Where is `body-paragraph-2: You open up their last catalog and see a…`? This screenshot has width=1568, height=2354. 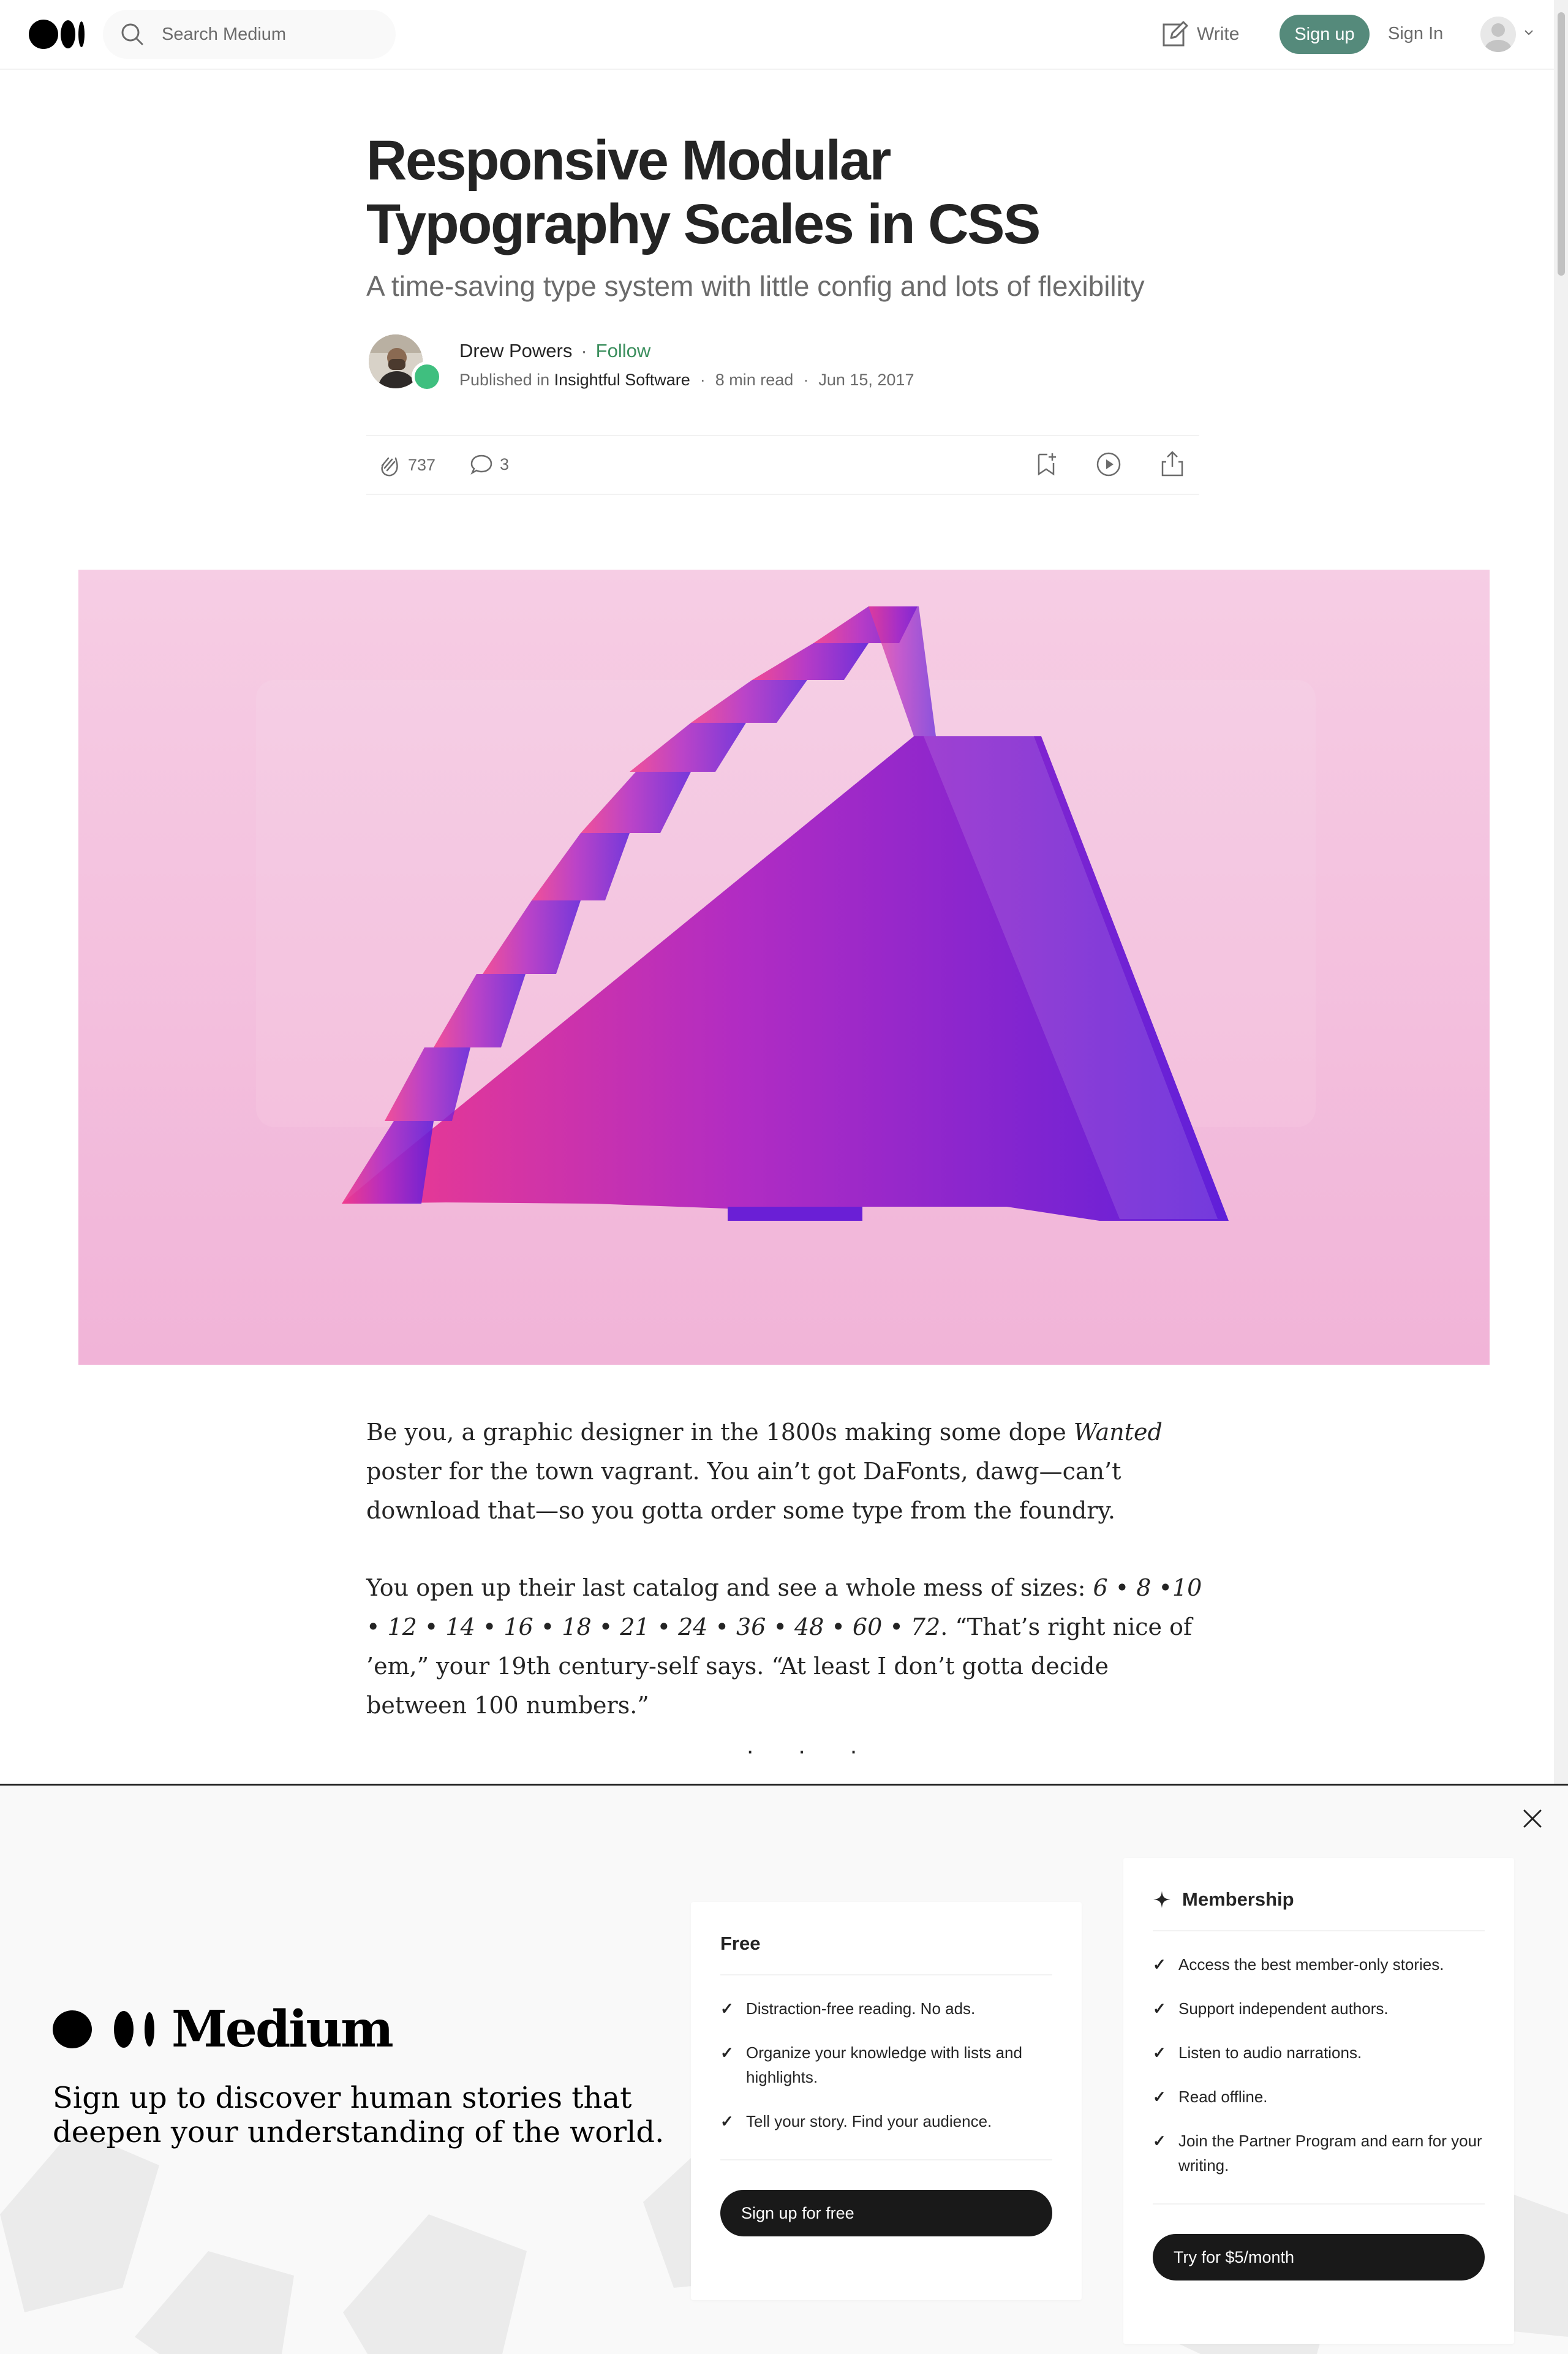
body-paragraph-2: You open up their last catalog and see a… is located at coordinates (786, 1646).